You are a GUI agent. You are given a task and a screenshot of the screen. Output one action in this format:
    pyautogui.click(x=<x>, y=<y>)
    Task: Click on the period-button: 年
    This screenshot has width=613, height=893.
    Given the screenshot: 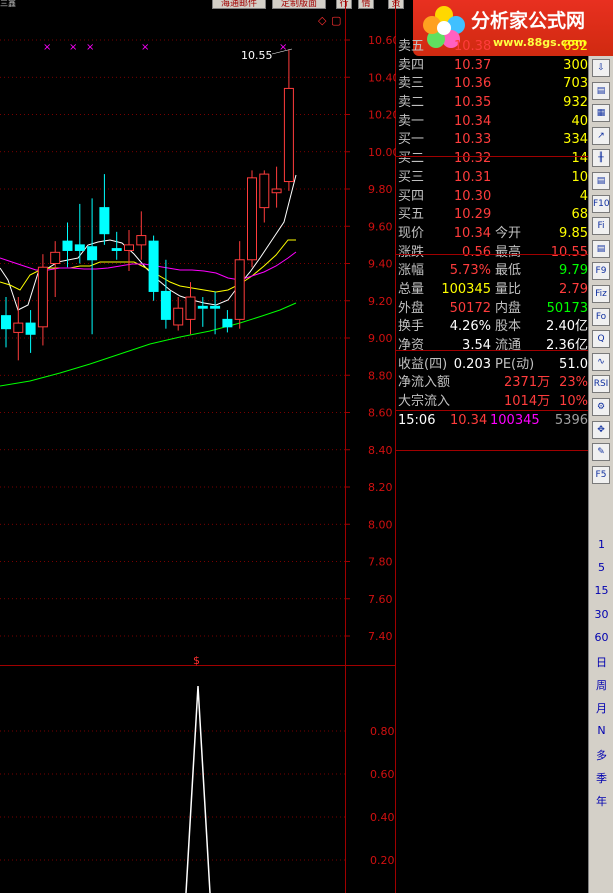 What is the action you would take?
    pyautogui.click(x=601, y=801)
    